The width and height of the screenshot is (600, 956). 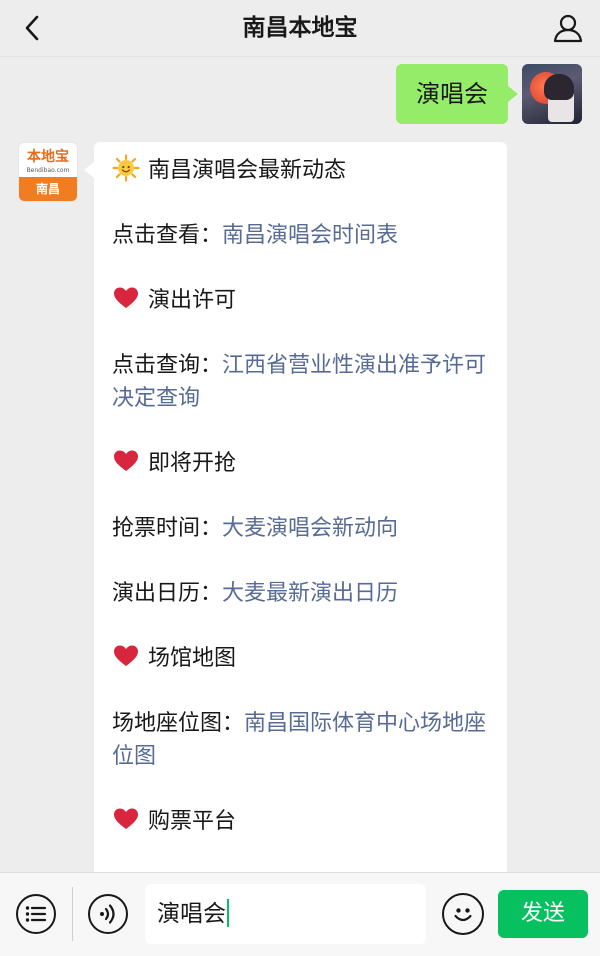 What do you see at coordinates (310, 235) in the screenshot?
I see `schedule-link: 南昌演唱会时间表` at bounding box center [310, 235].